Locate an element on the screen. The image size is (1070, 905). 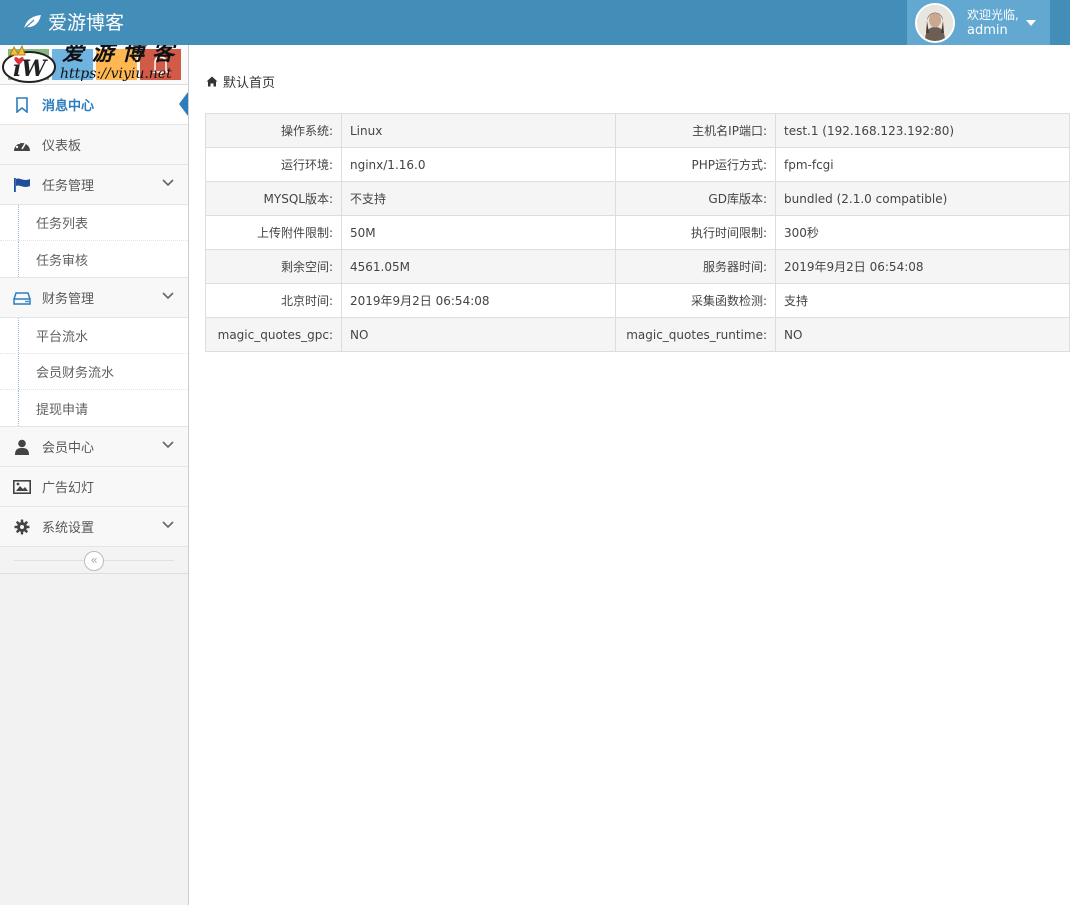
user-menu: 欢迎光临, admin is located at coordinates (978, 22).